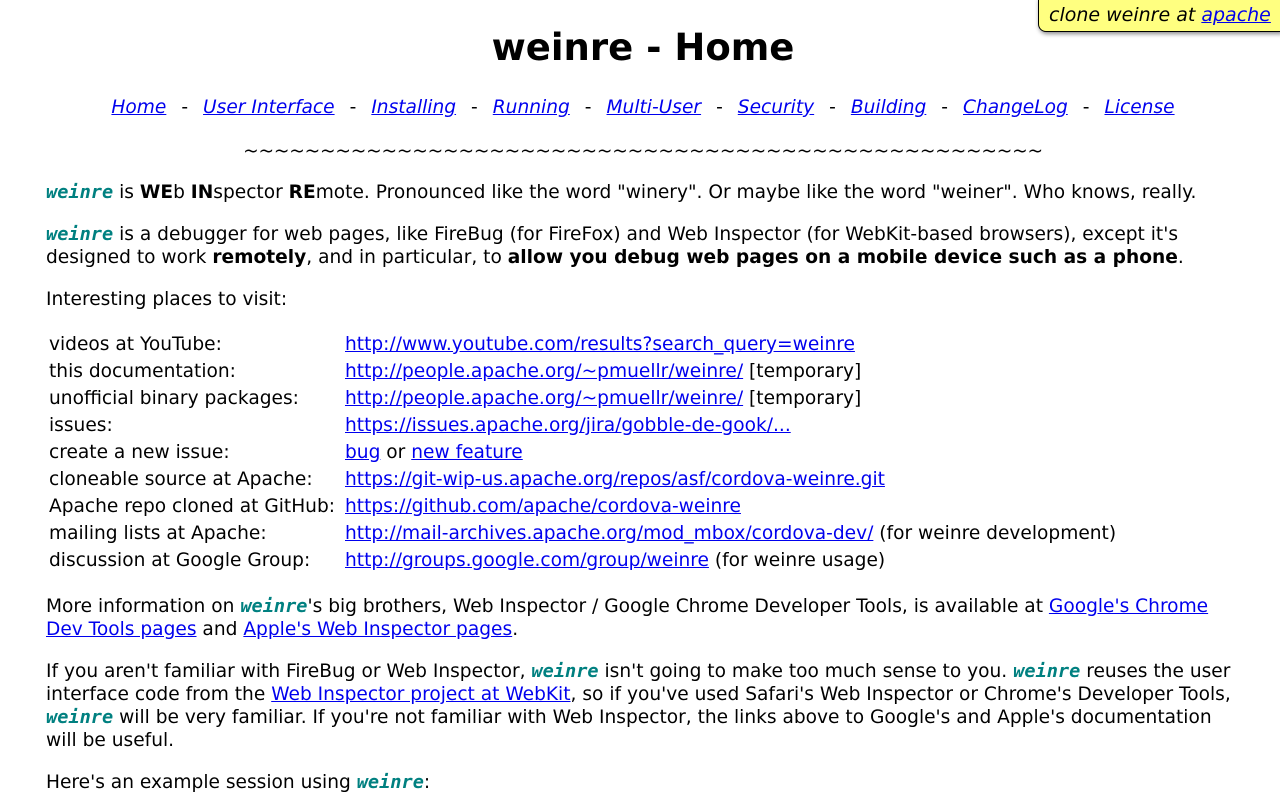 This screenshot has width=1280, height=800. Describe the element at coordinates (126, 192) in the screenshot. I see `intro-text: is` at that location.